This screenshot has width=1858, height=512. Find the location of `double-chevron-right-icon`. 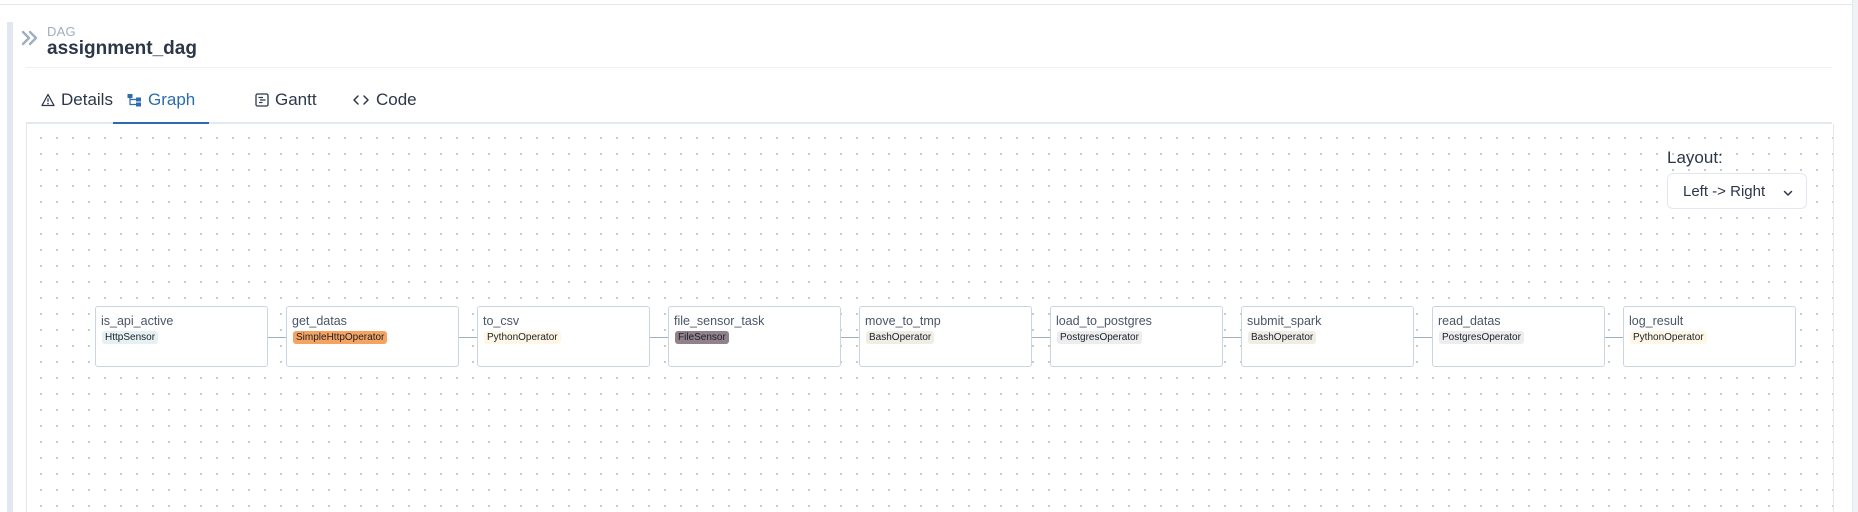

double-chevron-right-icon is located at coordinates (30, 38).